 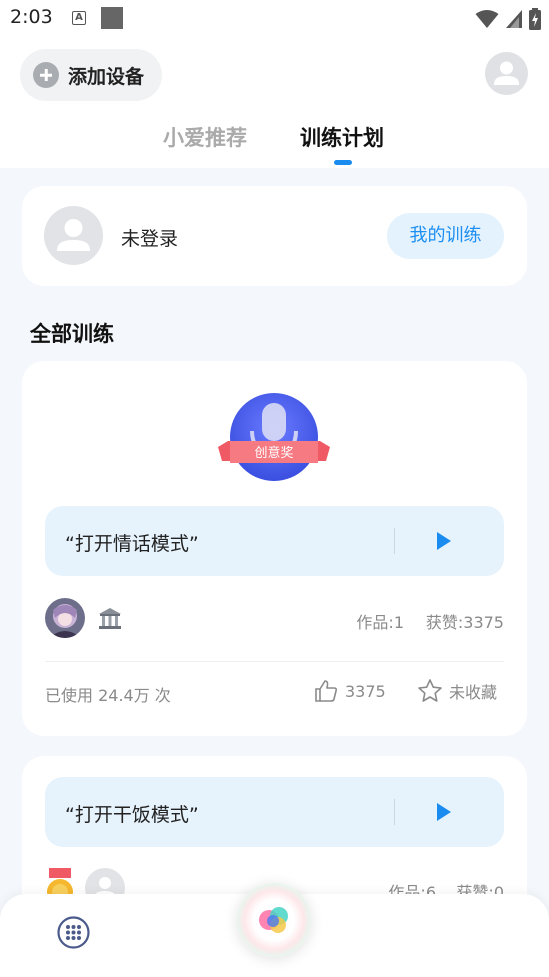 I want to click on anime-avatar-icon, so click(x=65, y=618).